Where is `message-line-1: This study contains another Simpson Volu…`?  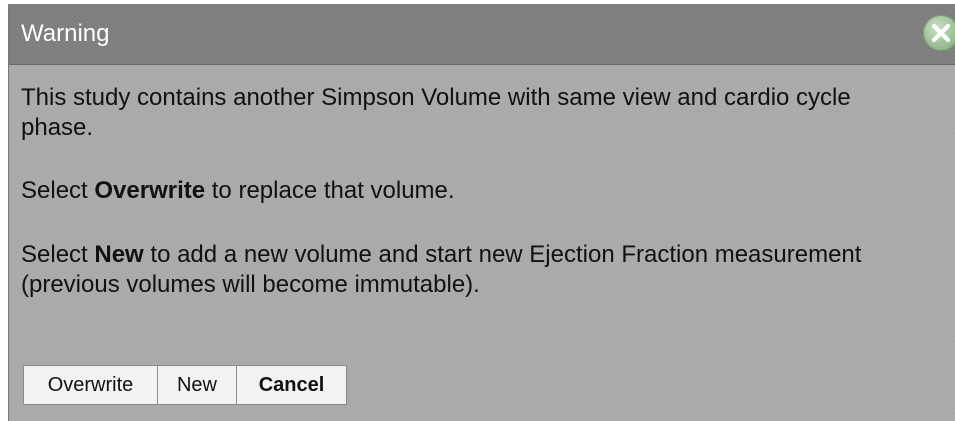 message-line-1: This study contains another Simpson Volu… is located at coordinates (436, 112).